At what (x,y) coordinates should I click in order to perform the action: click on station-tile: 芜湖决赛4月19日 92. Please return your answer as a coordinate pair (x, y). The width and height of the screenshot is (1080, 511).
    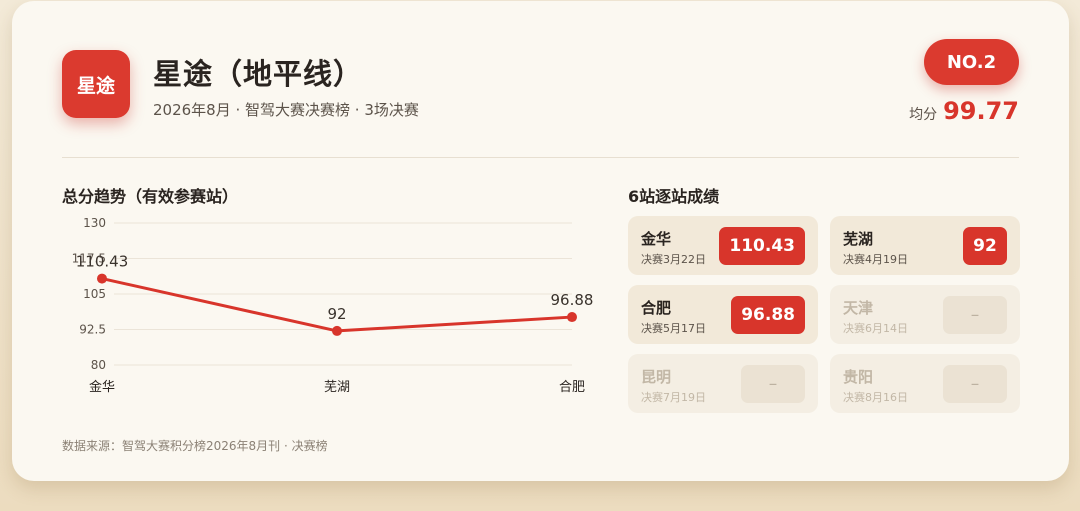
    Looking at the image, I should click on (925, 245).